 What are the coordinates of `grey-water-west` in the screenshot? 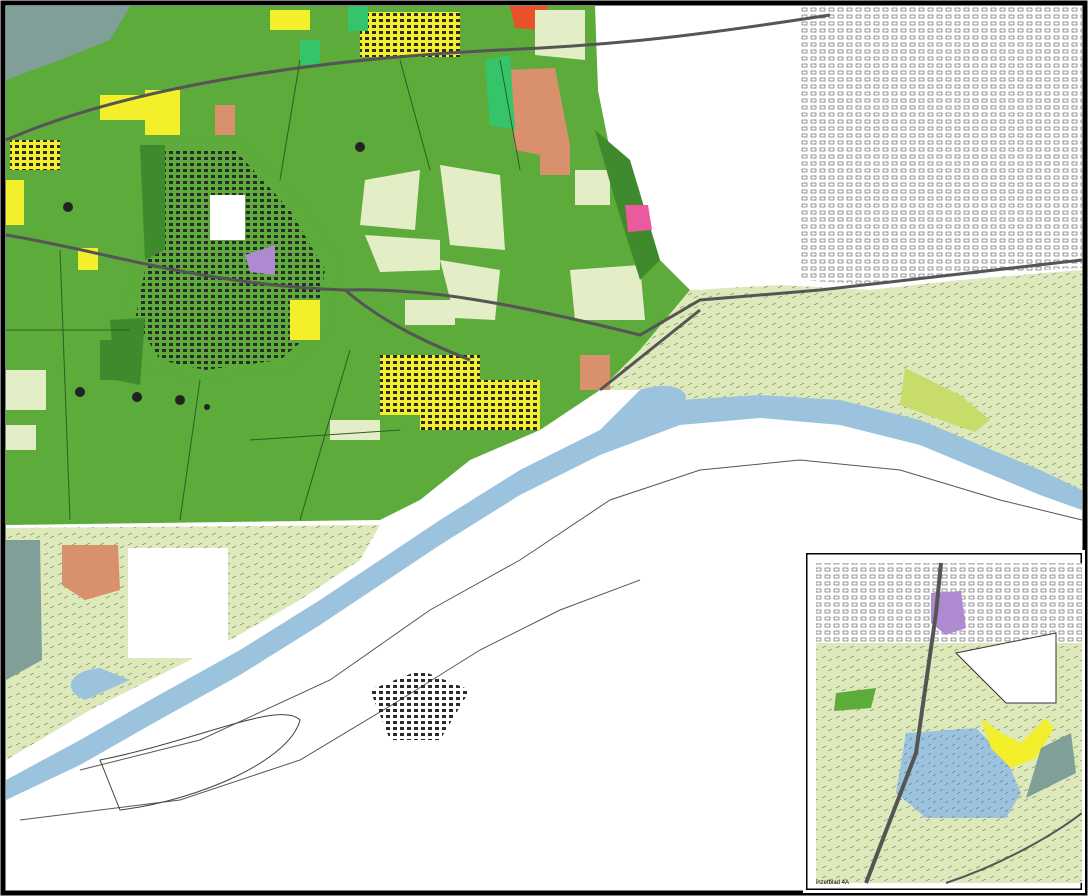 It's located at (24, 610).